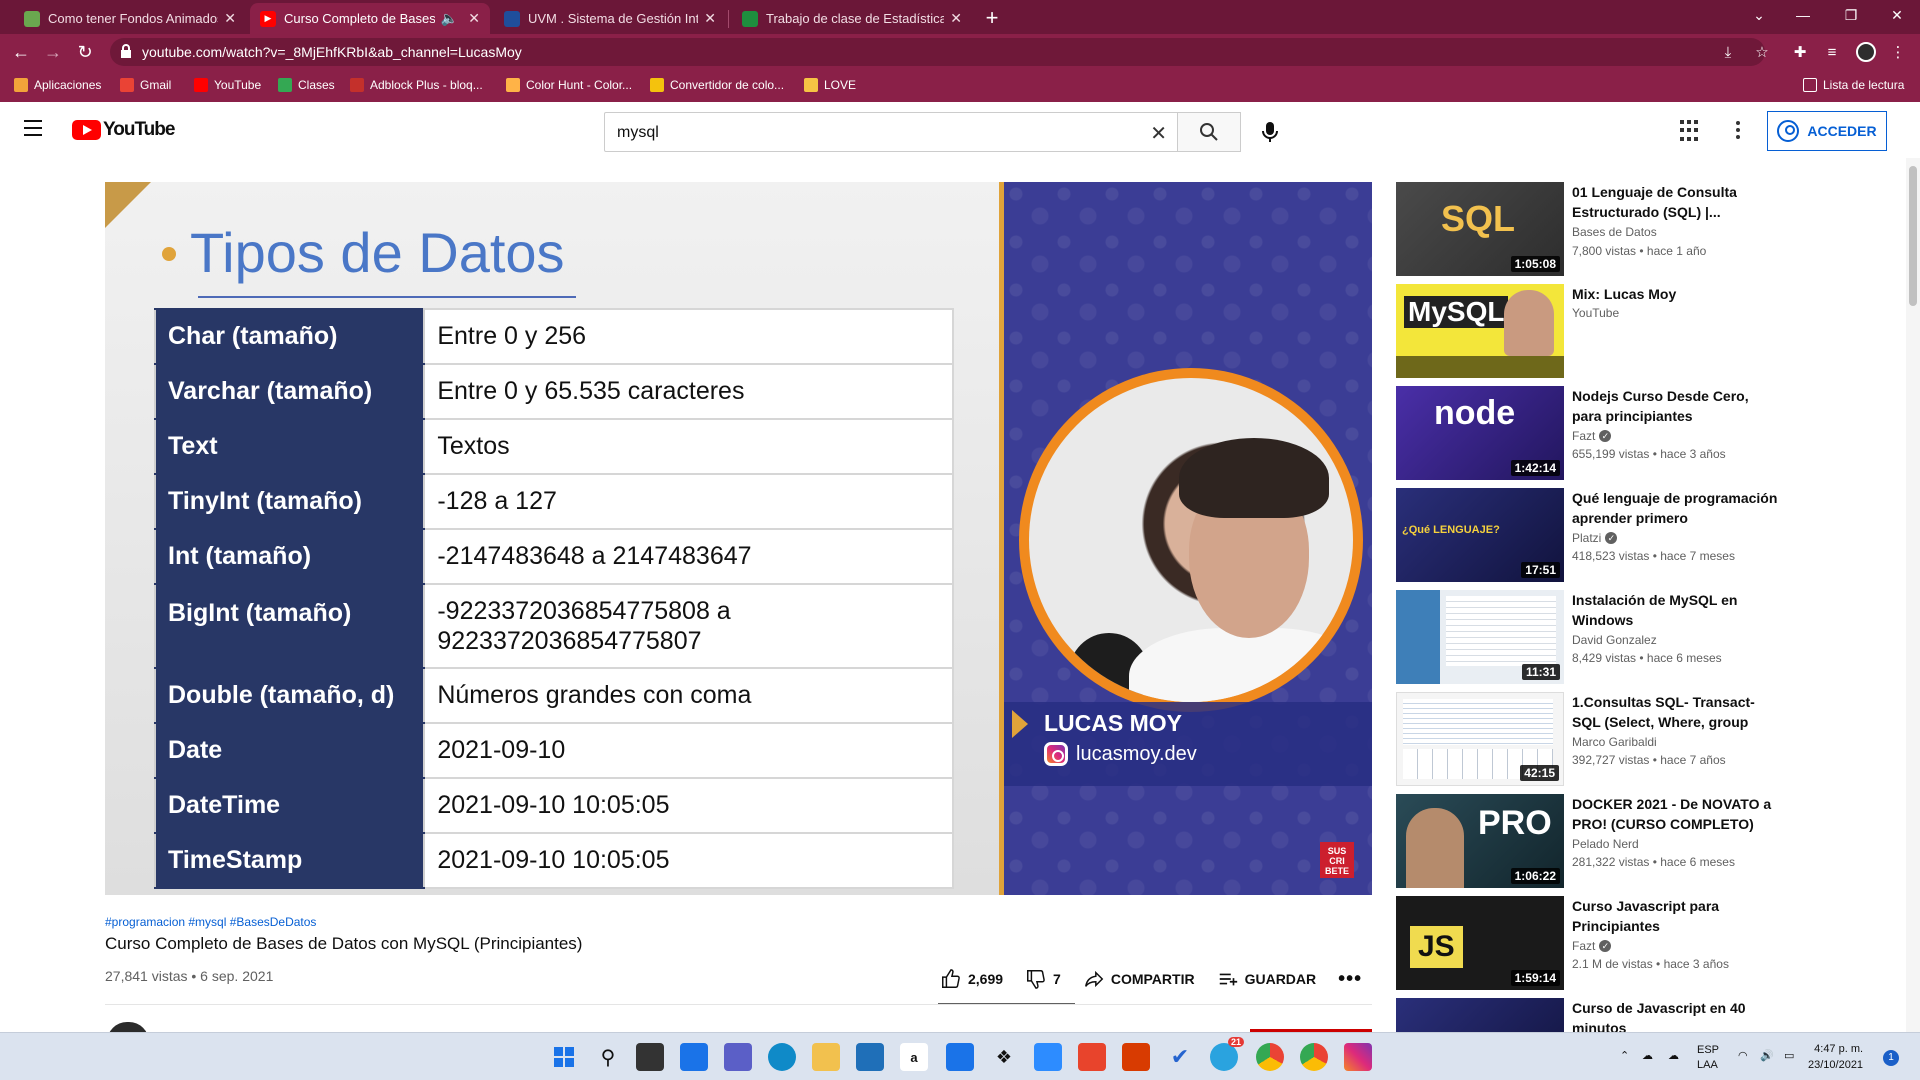 The height and width of the screenshot is (1080, 1920). Describe the element at coordinates (1139, 979) in the screenshot. I see `share-button: COMPARTIR` at that location.